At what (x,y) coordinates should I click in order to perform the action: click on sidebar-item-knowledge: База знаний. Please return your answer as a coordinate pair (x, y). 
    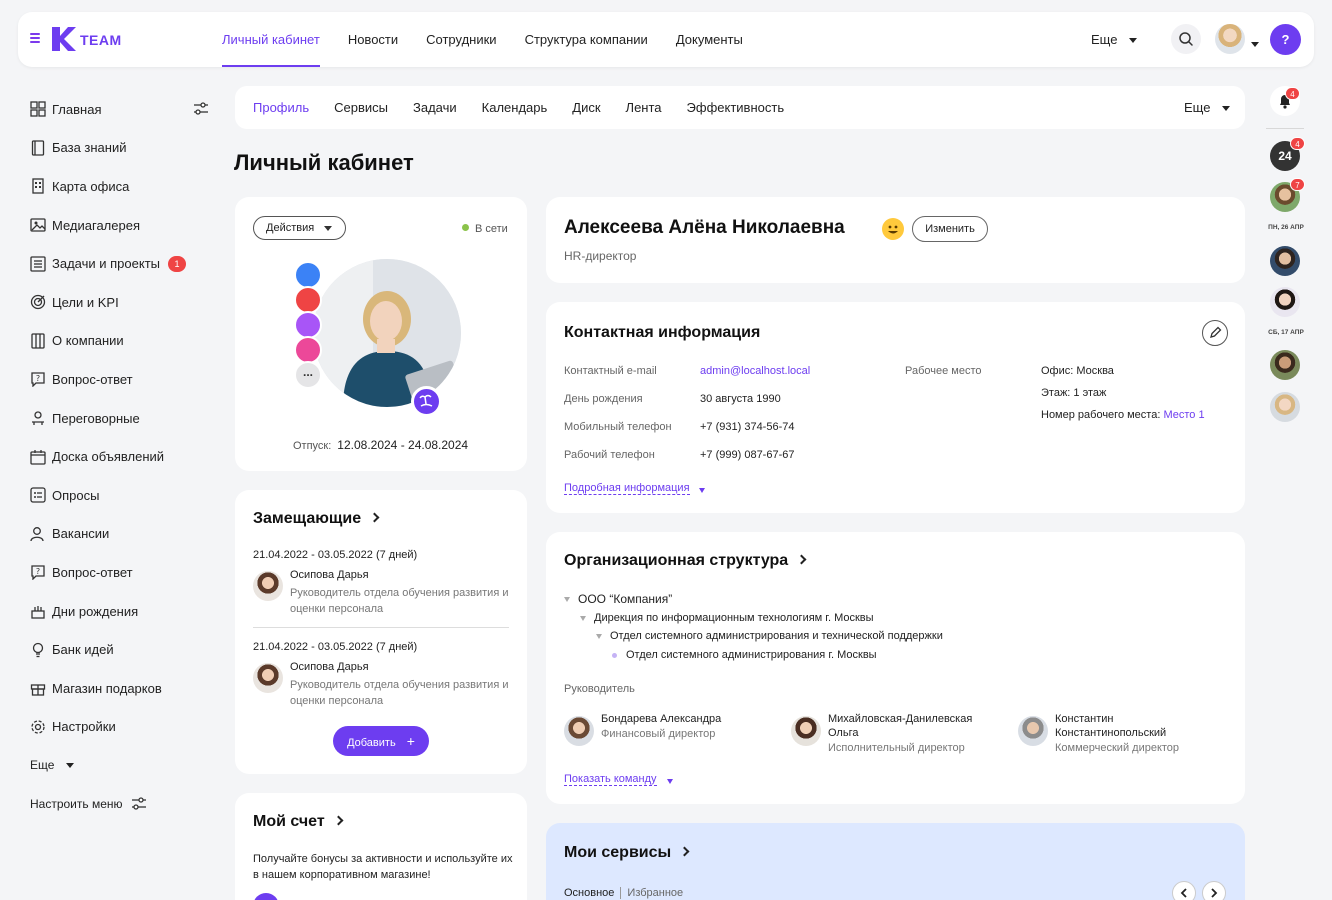
    Looking at the image, I should click on (122, 148).